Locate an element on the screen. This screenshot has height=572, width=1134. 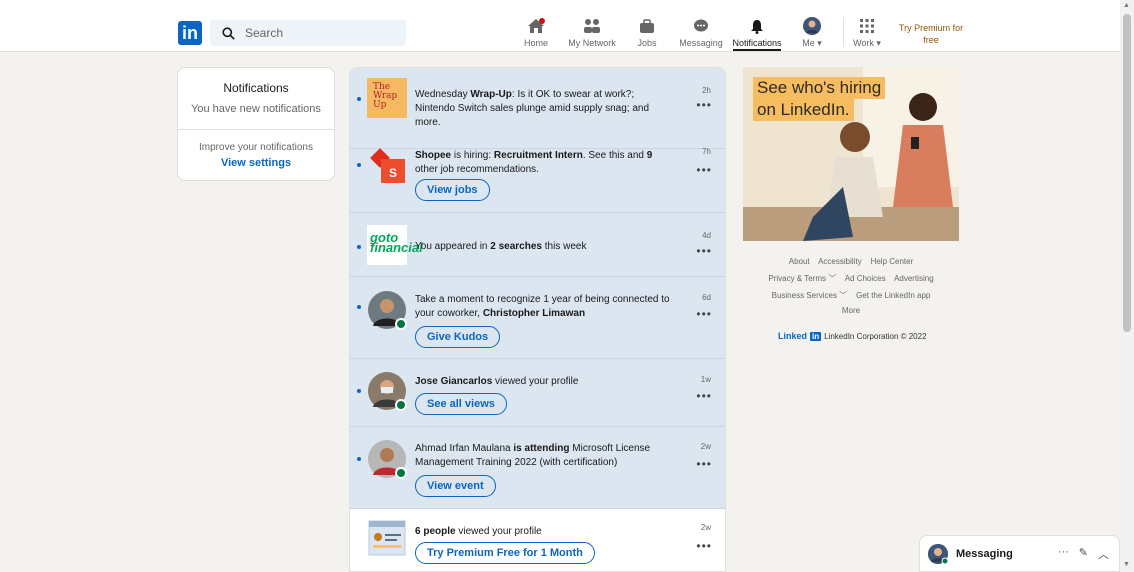
corporation-footer: Linked in LinkedIn Corporation © 2022 is located at coordinates (852, 336).